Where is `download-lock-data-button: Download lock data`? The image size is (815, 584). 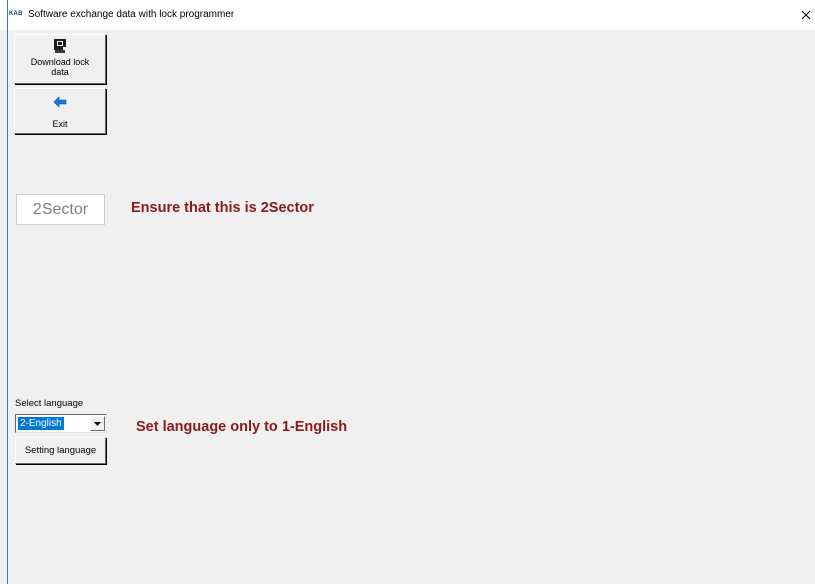
download-lock-data-button: Download lock data is located at coordinates (60, 59).